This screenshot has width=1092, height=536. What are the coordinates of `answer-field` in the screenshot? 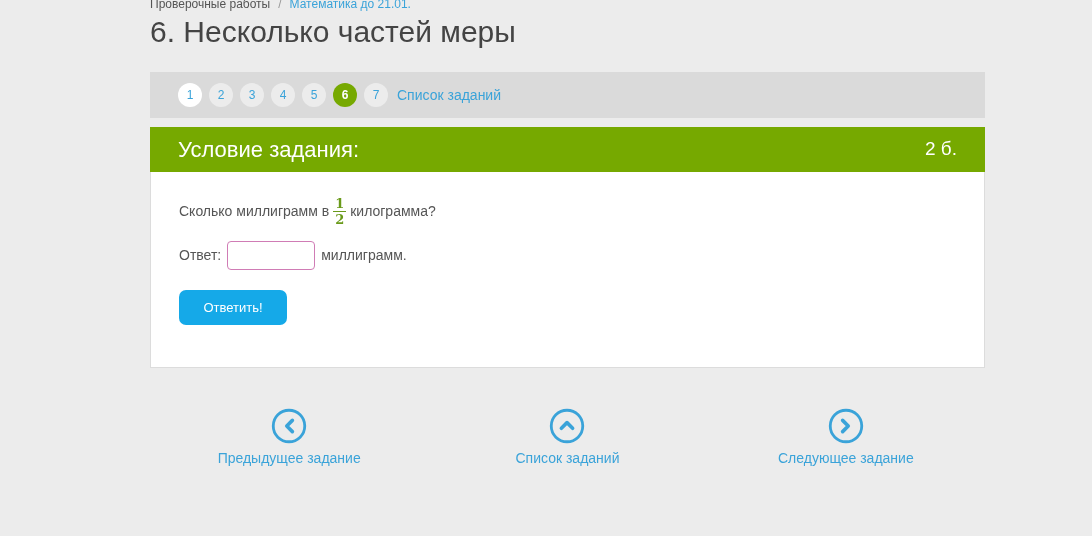 It's located at (271, 255).